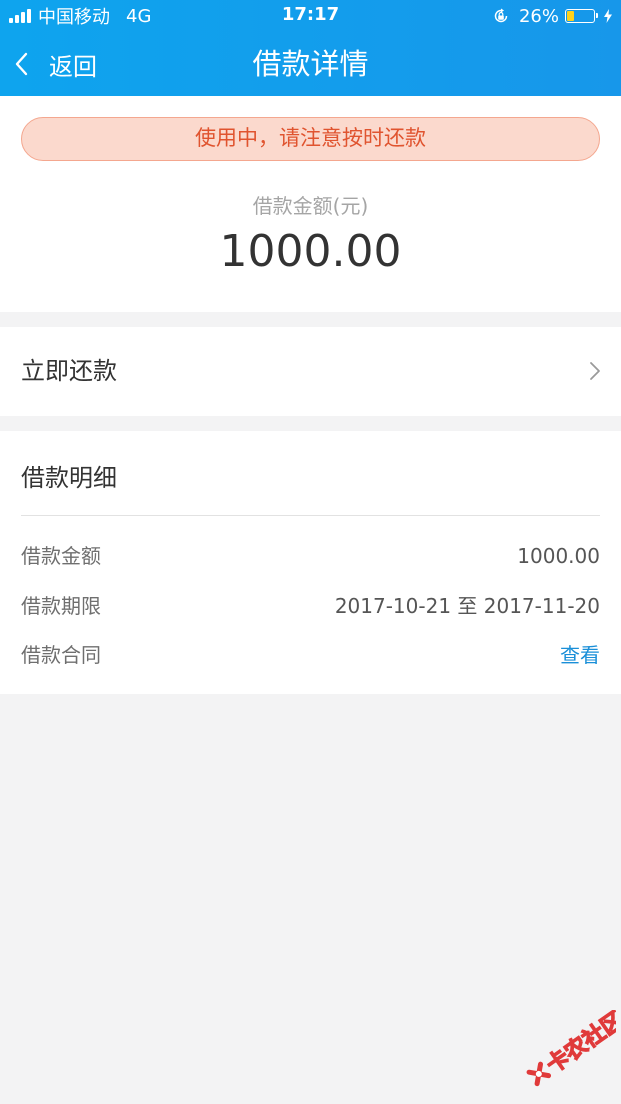  I want to click on view-contract-link: 查看, so click(580, 655).